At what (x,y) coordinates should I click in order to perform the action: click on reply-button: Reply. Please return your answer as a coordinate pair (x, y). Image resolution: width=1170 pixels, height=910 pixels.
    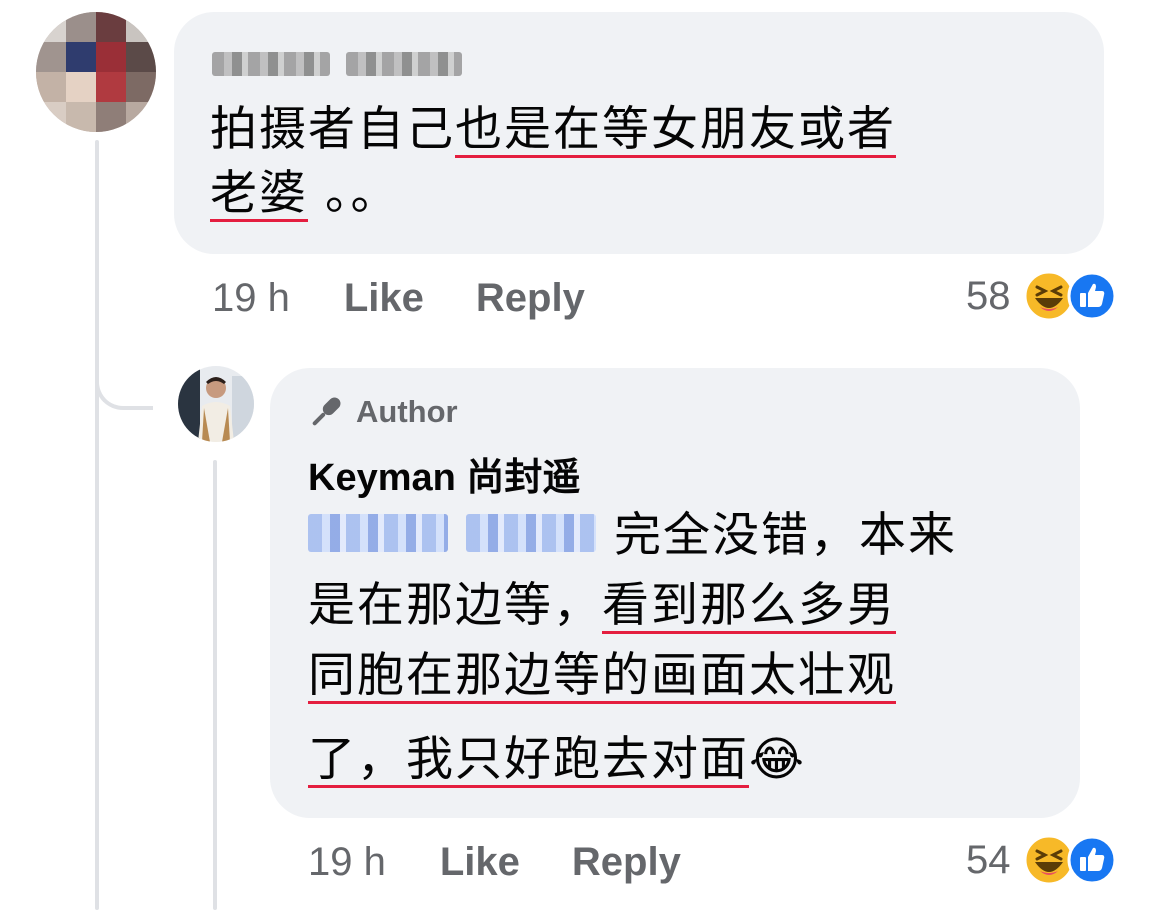
    Looking at the image, I should click on (530, 298).